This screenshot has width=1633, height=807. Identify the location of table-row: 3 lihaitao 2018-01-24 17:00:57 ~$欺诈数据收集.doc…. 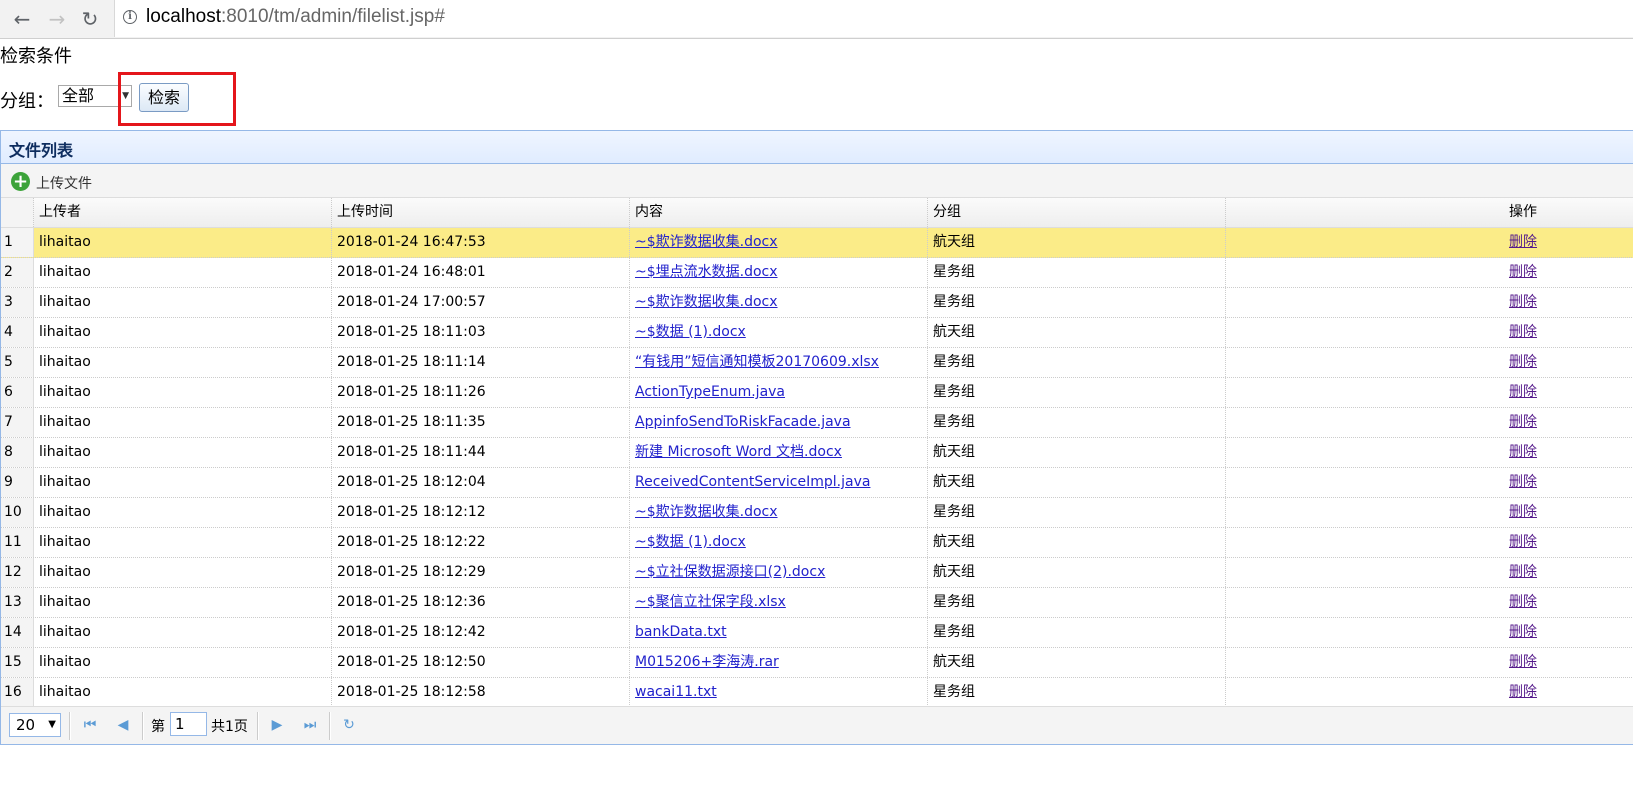
(817, 303).